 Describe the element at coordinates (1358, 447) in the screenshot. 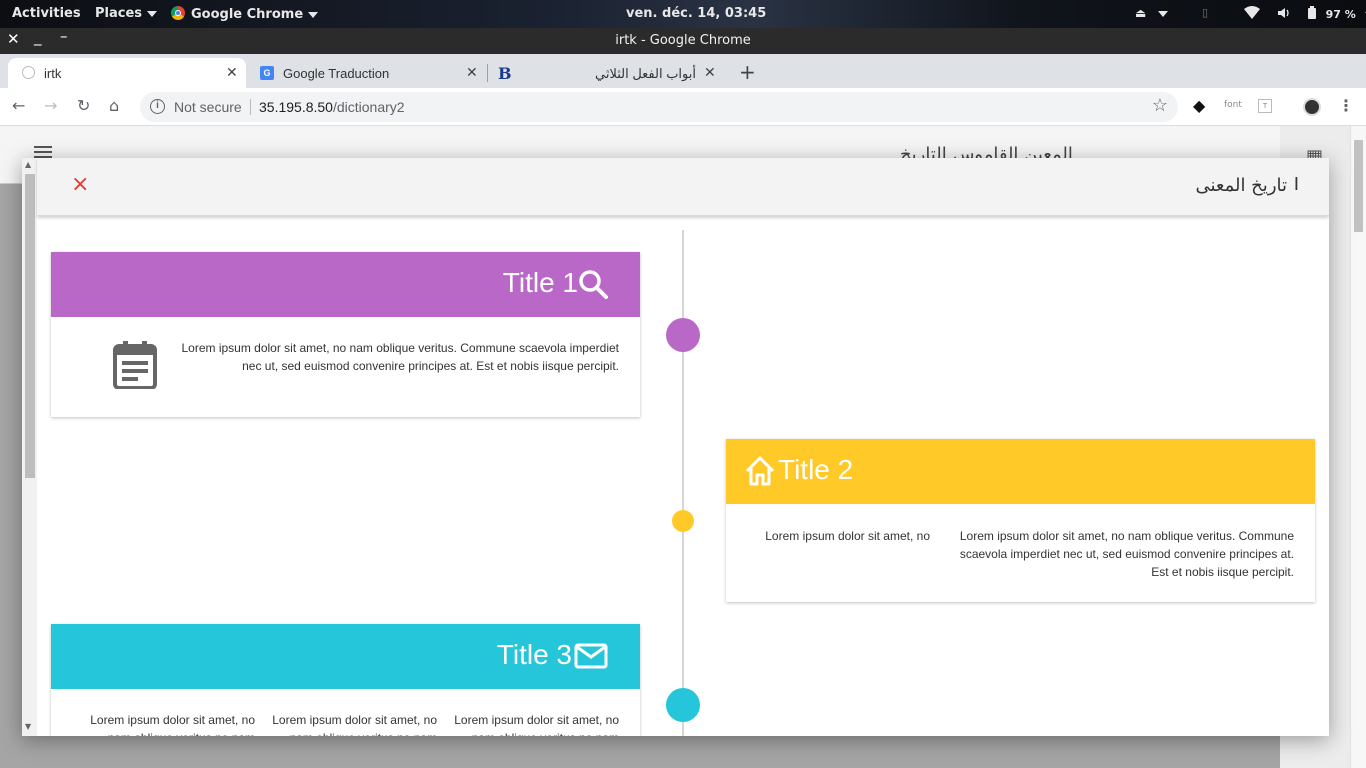

I see `page-scrollbar` at that location.